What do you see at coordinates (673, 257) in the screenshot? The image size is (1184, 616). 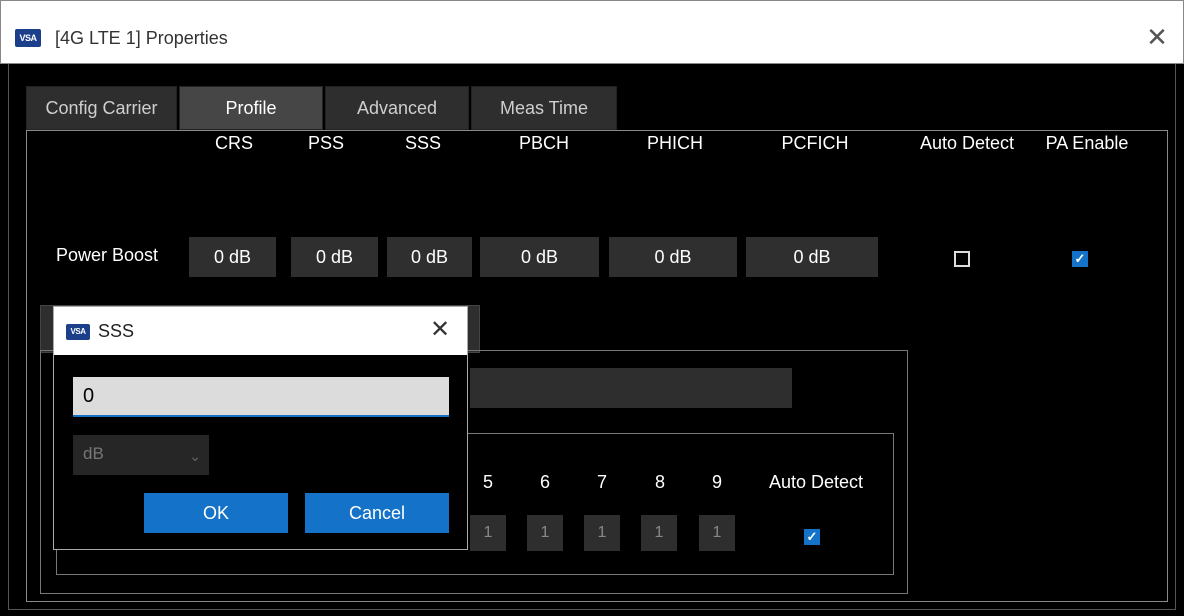 I see `phich-value-field: 0 dB` at bounding box center [673, 257].